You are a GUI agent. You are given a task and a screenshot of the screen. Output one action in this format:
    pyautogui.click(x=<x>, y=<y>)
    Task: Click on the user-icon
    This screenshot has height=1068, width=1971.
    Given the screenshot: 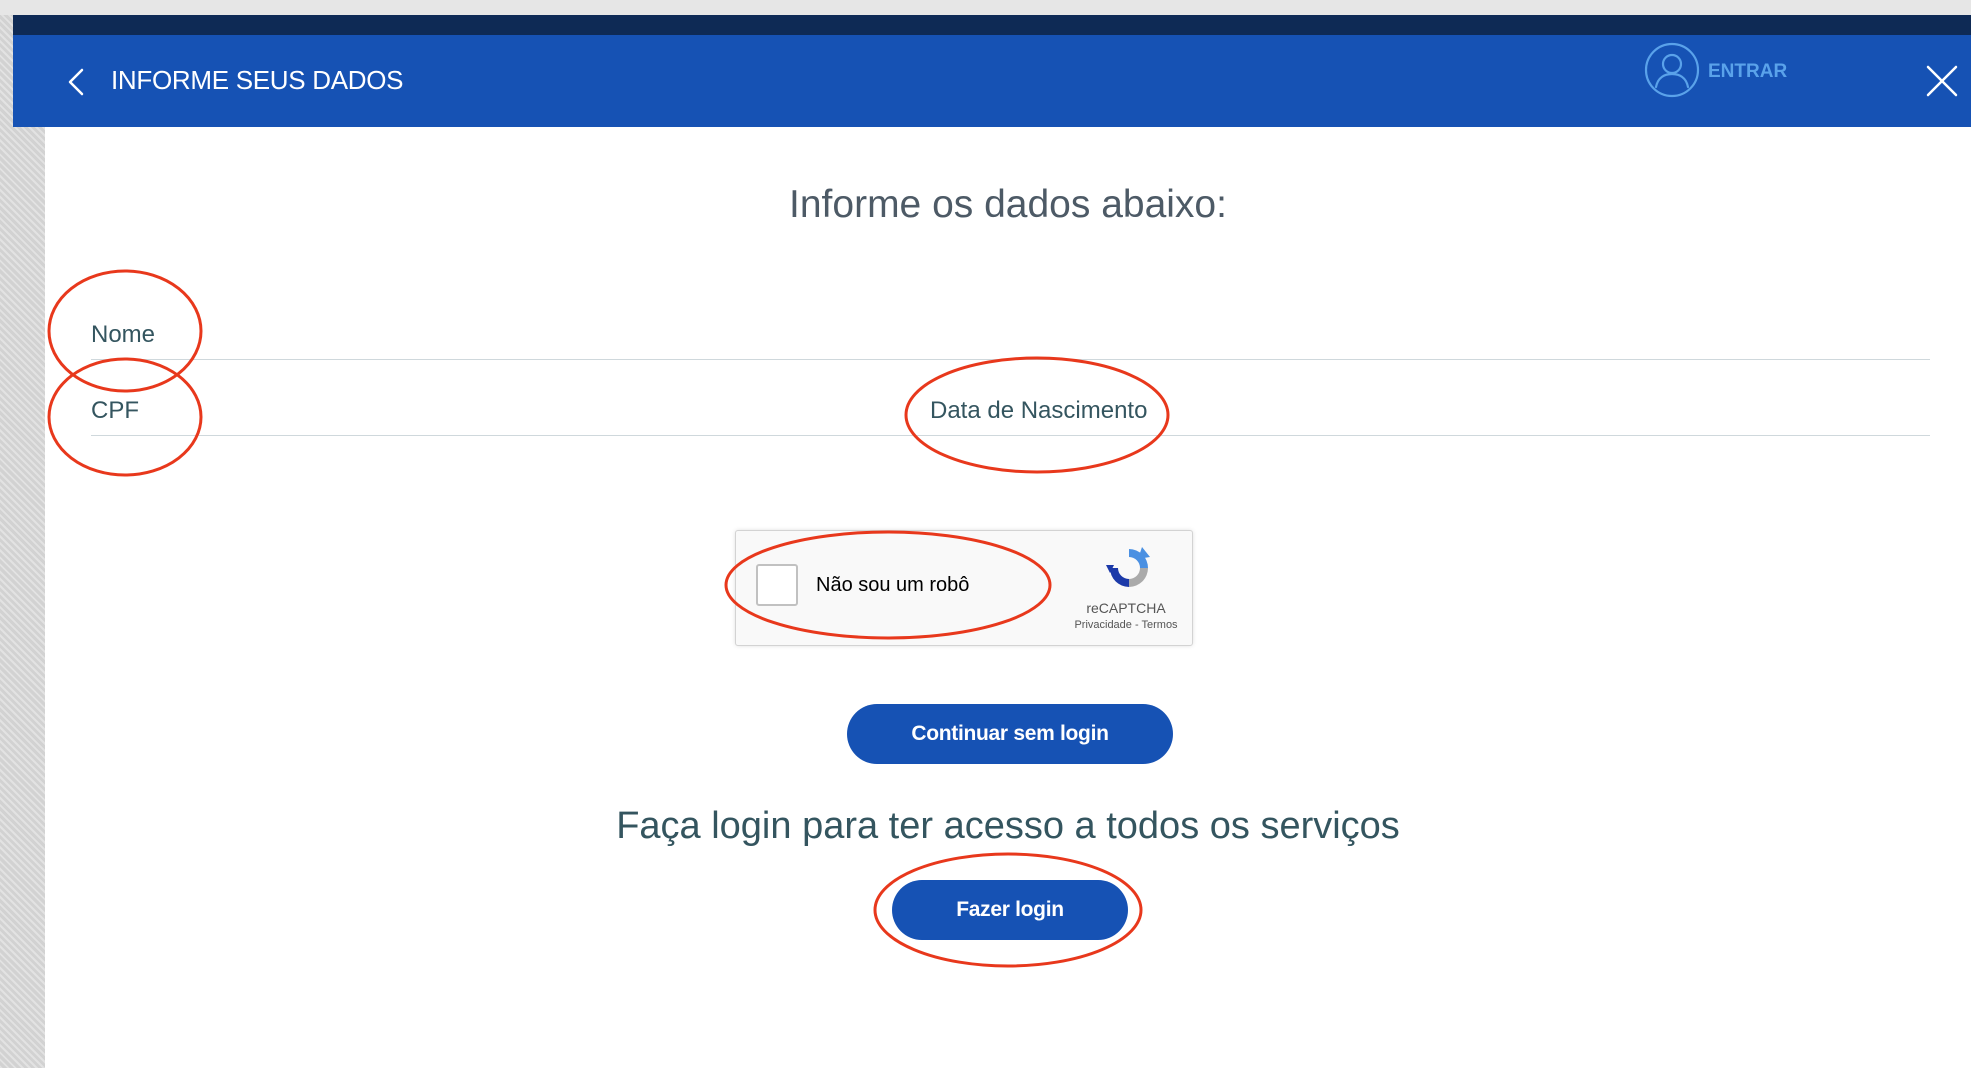 What is the action you would take?
    pyautogui.click(x=1672, y=70)
    